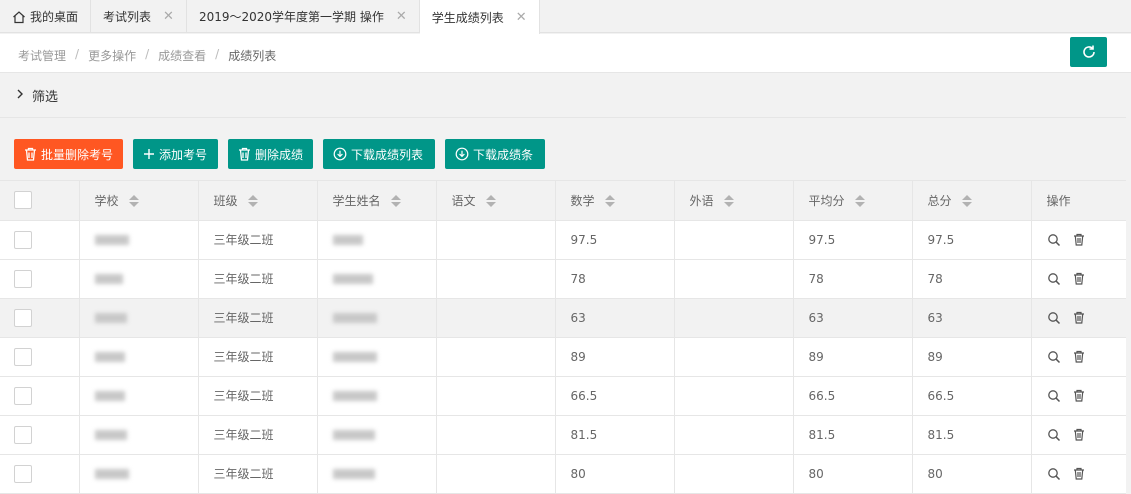 This screenshot has width=1131, height=494. I want to click on table-row: 三年级二班 78 78 78, so click(563, 279).